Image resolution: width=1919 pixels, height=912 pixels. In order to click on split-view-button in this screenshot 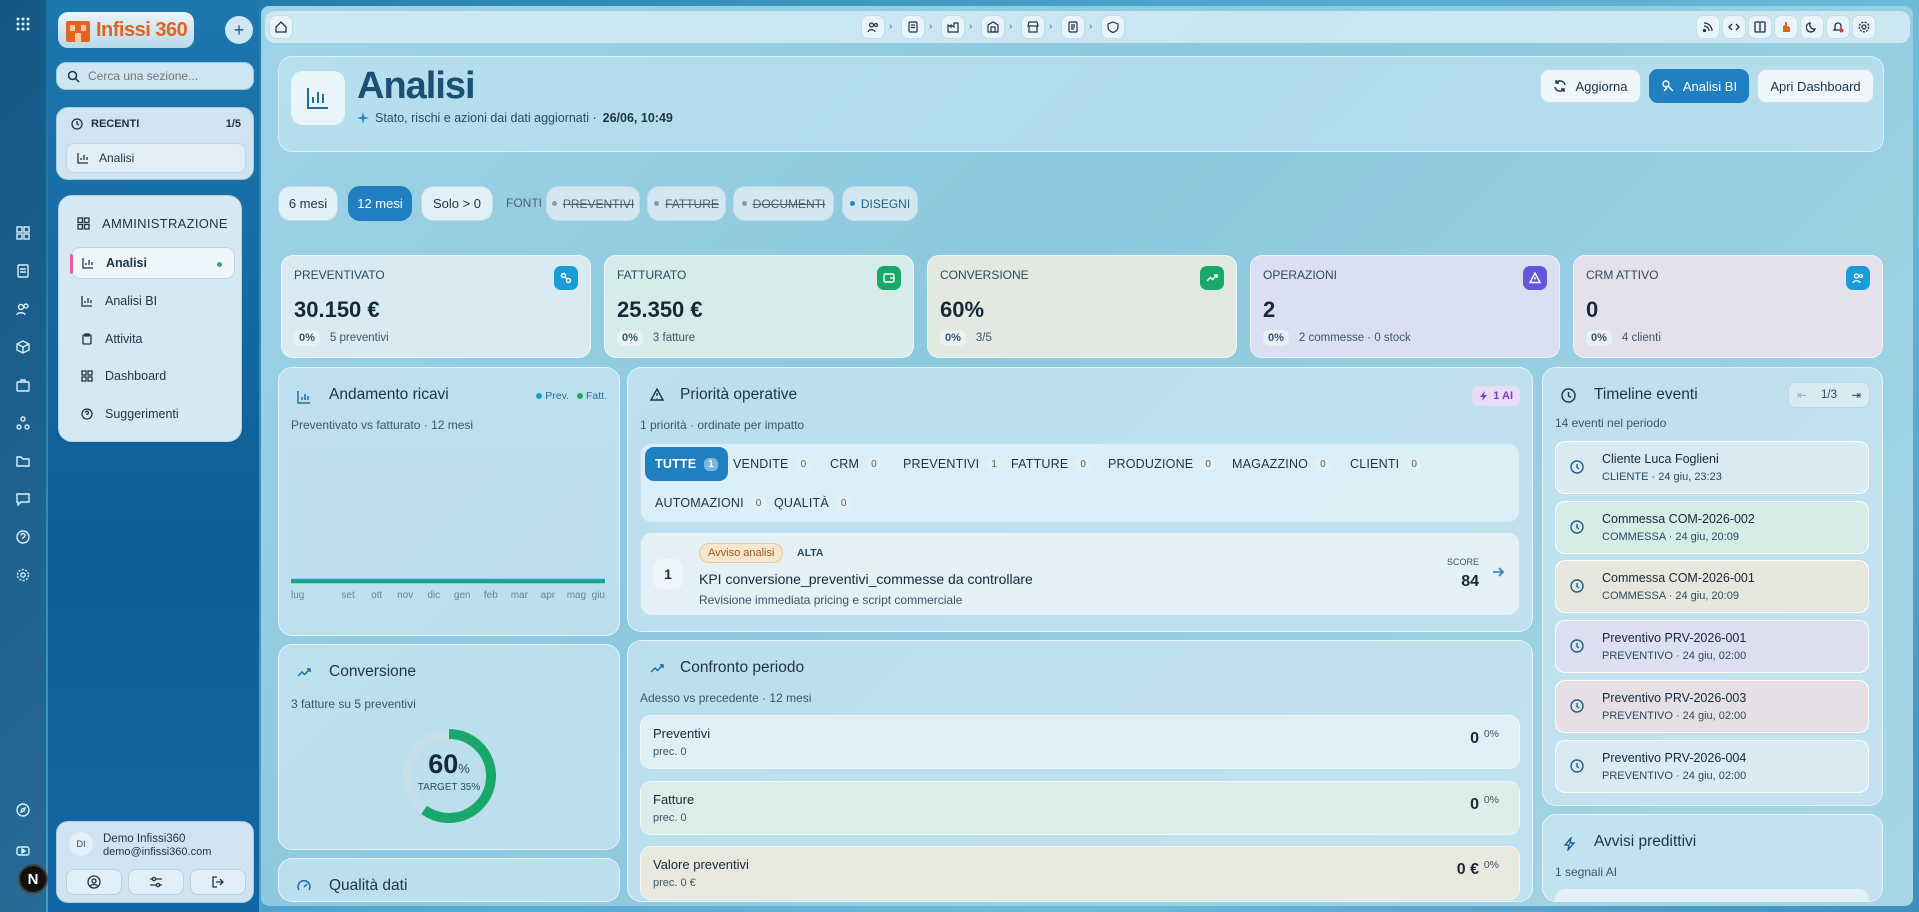, I will do `click(1760, 27)`.